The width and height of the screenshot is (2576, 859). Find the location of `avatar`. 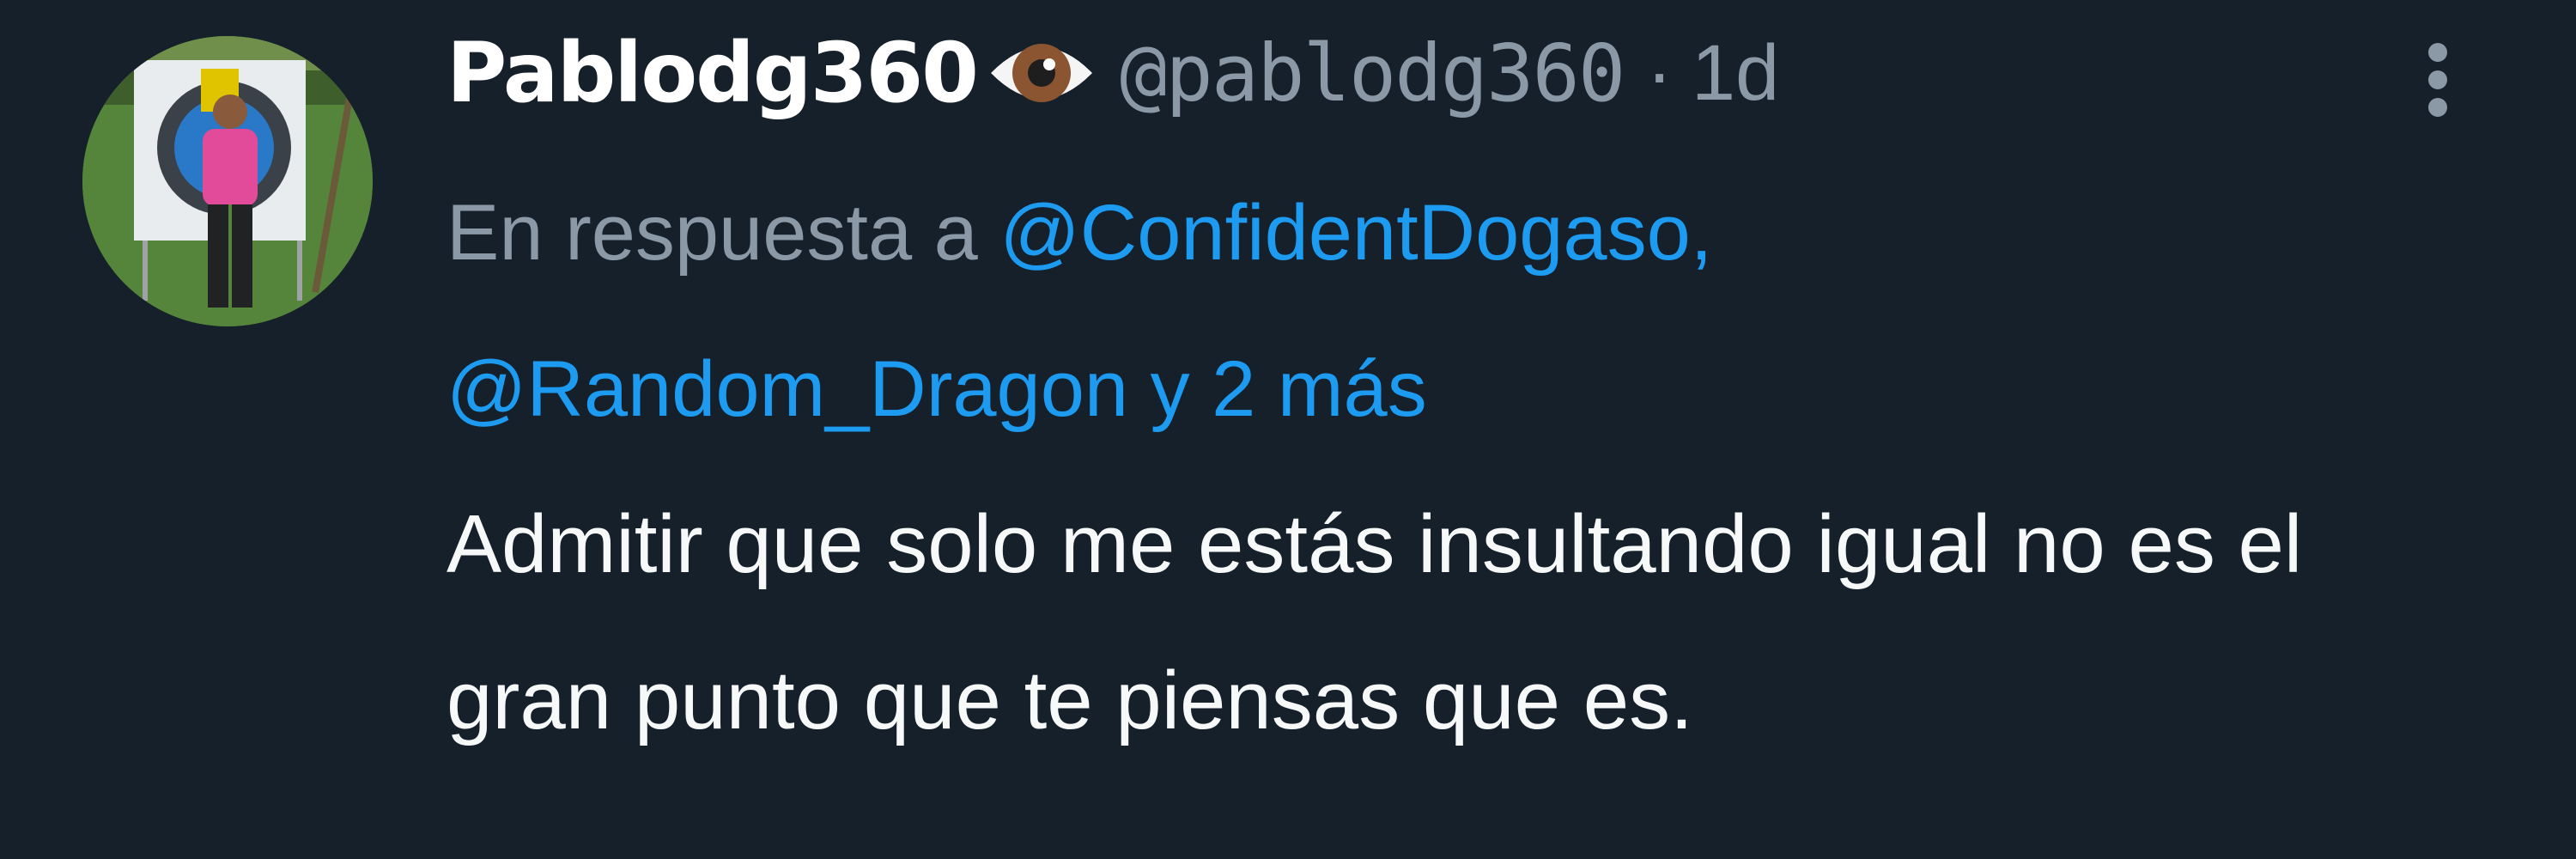

avatar is located at coordinates (228, 181).